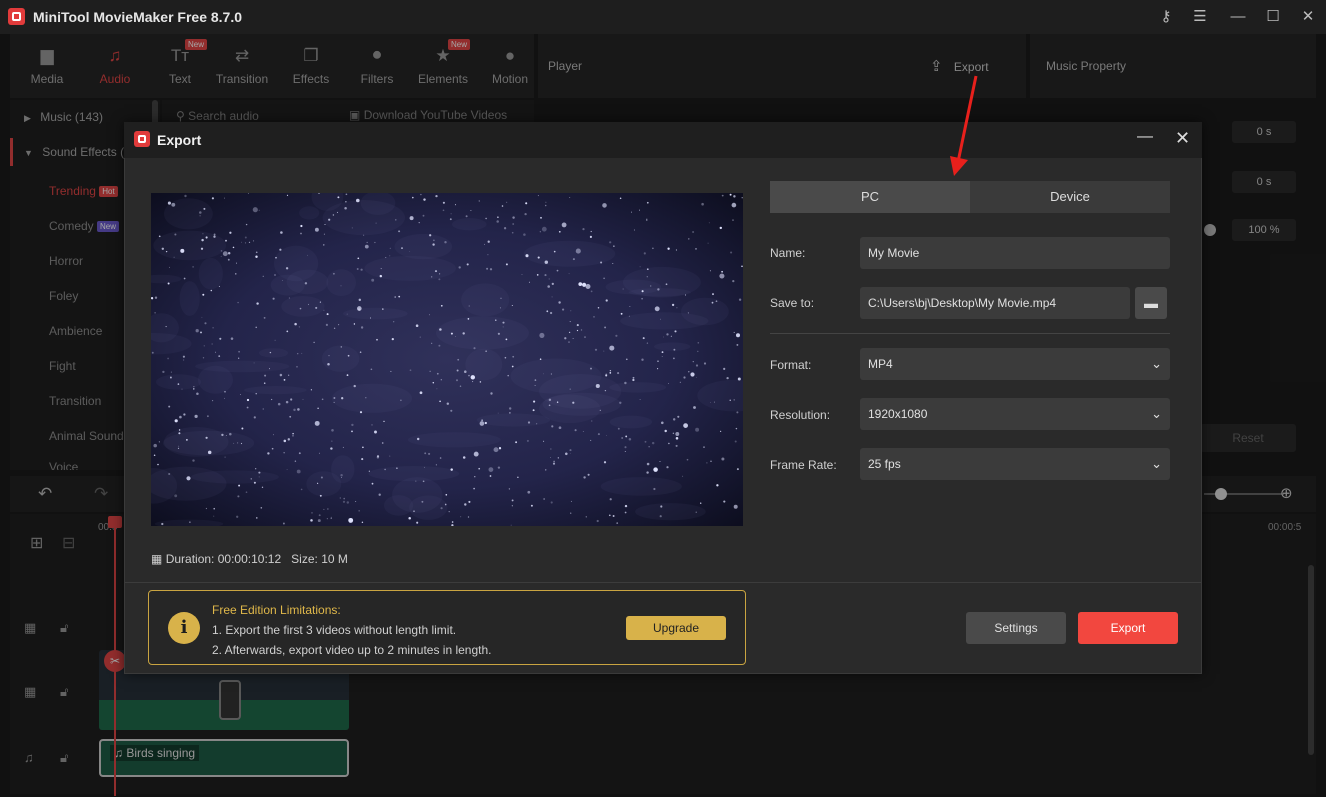 This screenshot has width=1326, height=797. What do you see at coordinates (334, 559) in the screenshot?
I see `size-value: 10 M` at bounding box center [334, 559].